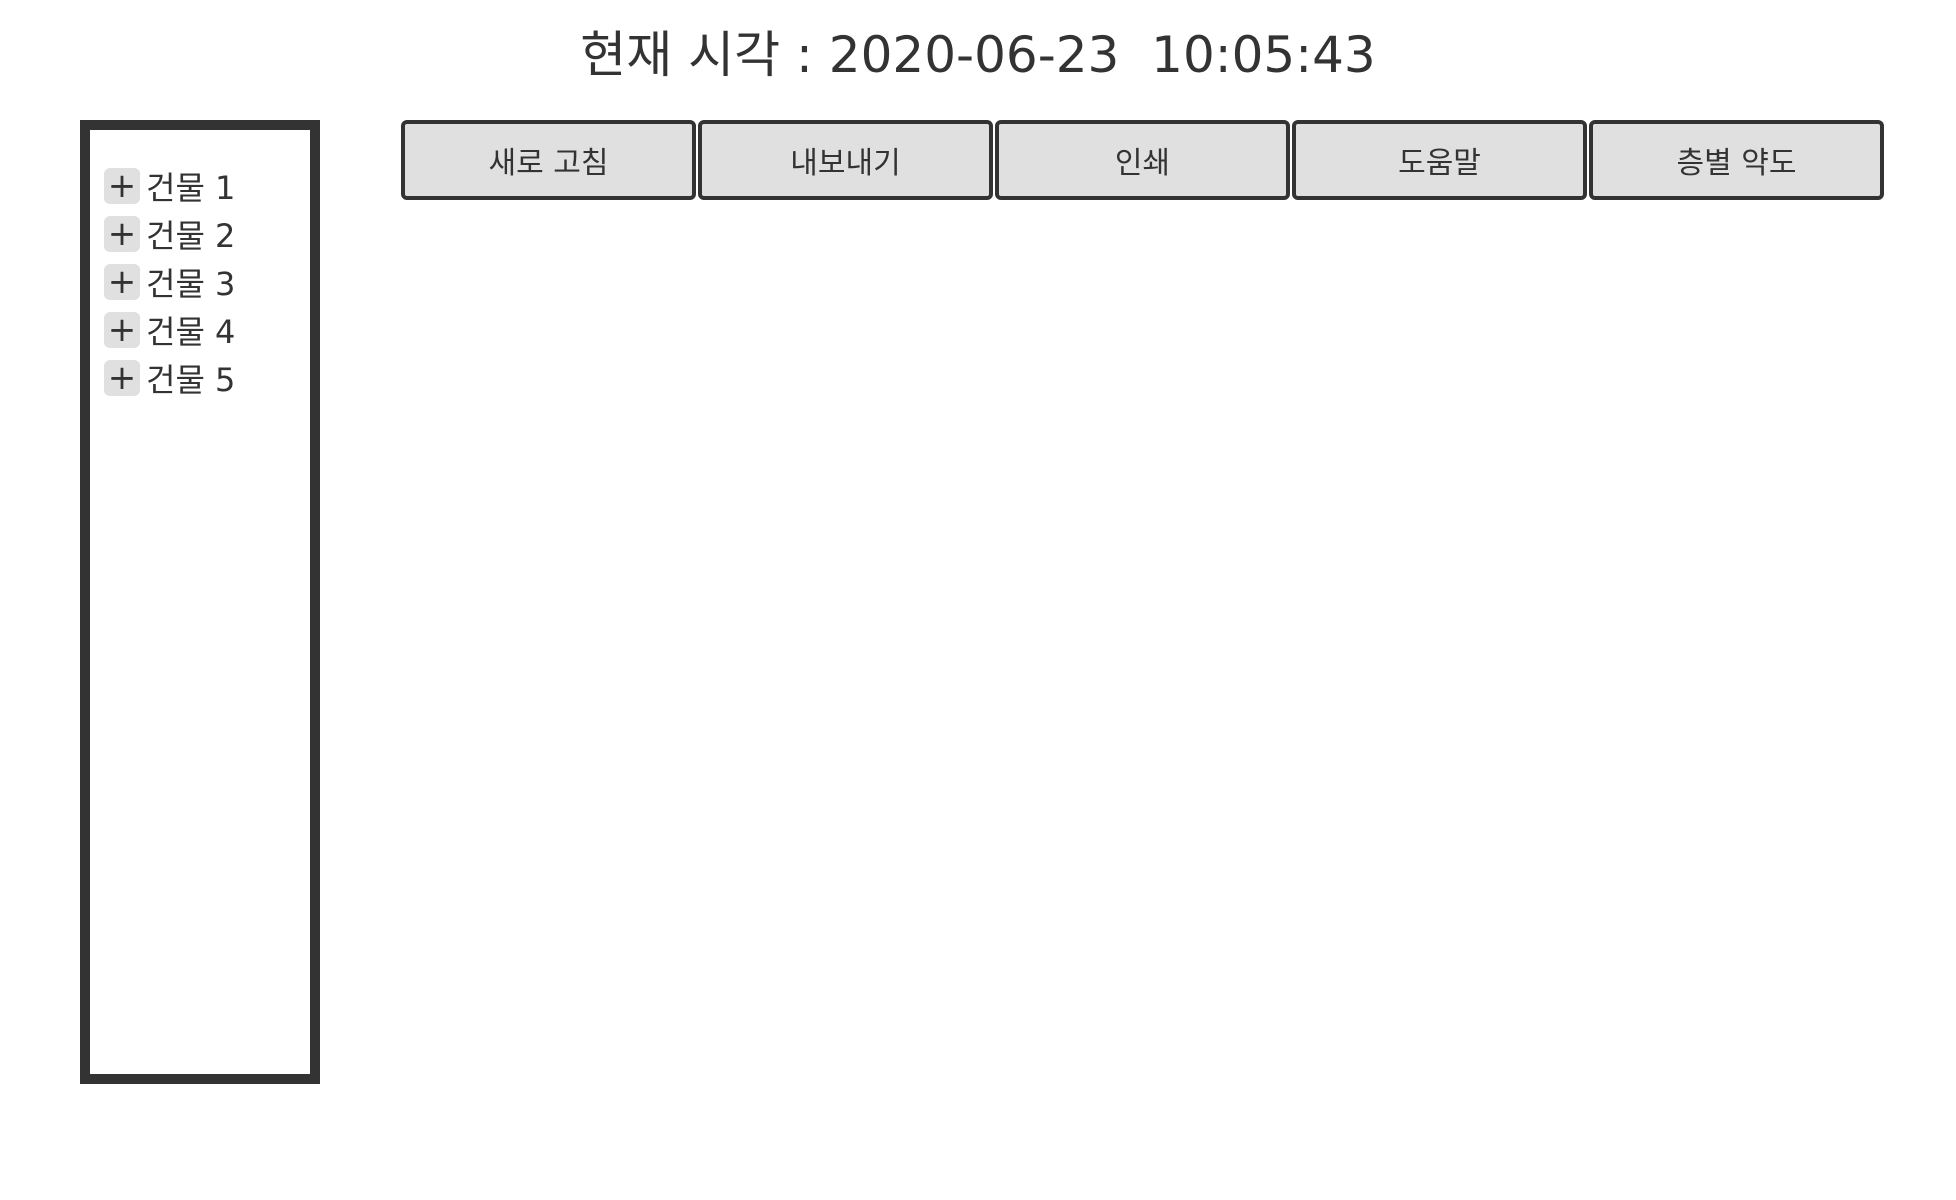 The image size is (1956, 1200). What do you see at coordinates (190, 378) in the screenshot?
I see `tree-item-label: 건물 5` at bounding box center [190, 378].